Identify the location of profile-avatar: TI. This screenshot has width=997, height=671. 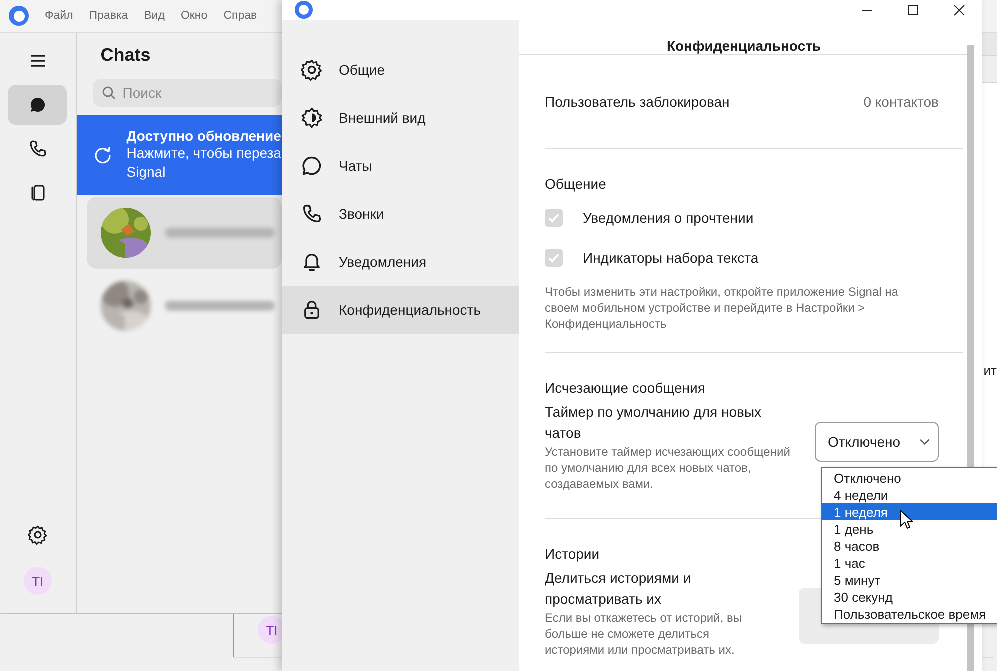
(38, 581).